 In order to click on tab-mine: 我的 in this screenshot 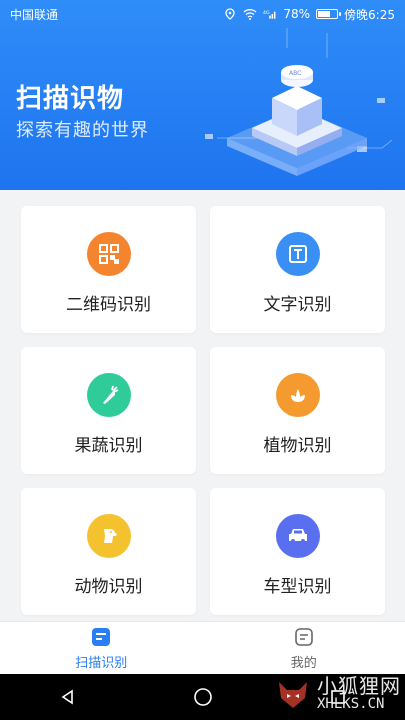, I will do `click(304, 648)`.